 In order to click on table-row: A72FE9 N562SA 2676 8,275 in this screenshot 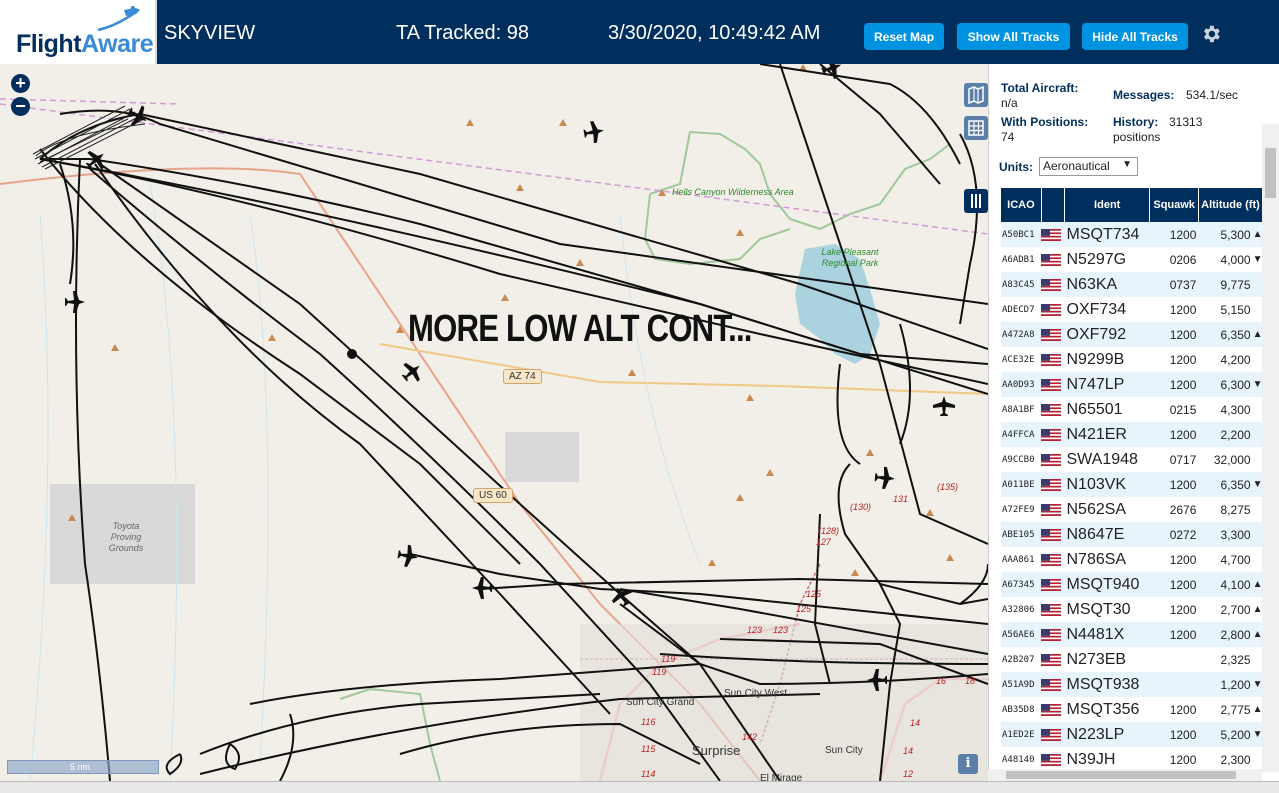, I will do `click(1132, 509)`.